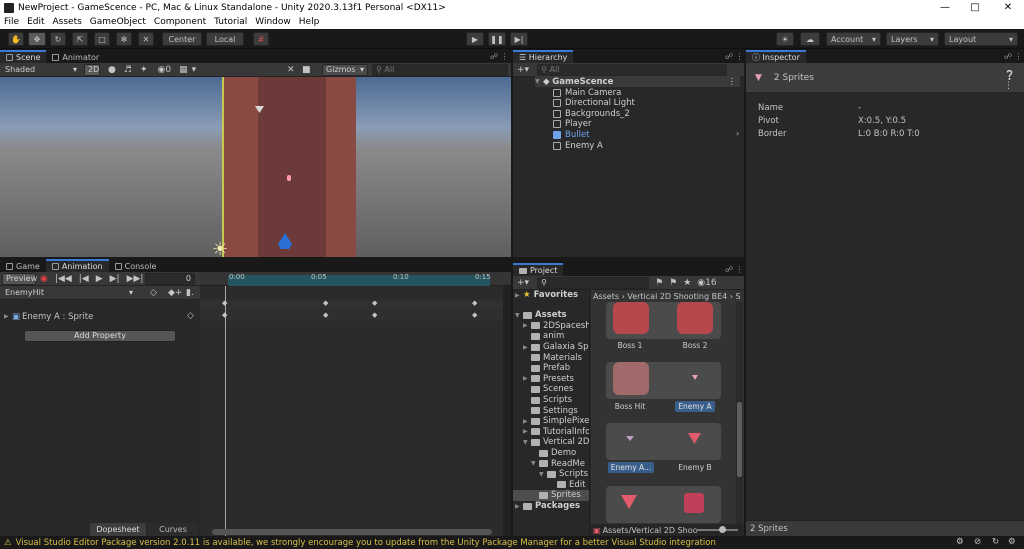 The image size is (1024, 549). I want to click on visibility-icon: ◉, so click(161, 70).